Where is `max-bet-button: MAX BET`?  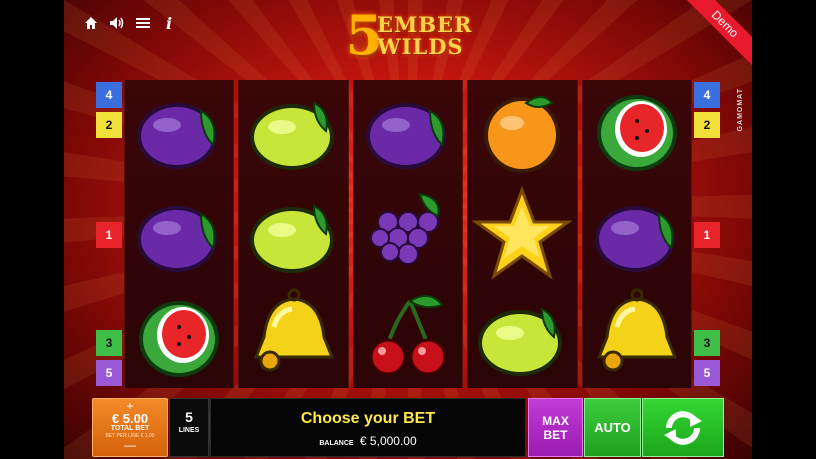 max-bet-button: MAX BET is located at coordinates (555, 427).